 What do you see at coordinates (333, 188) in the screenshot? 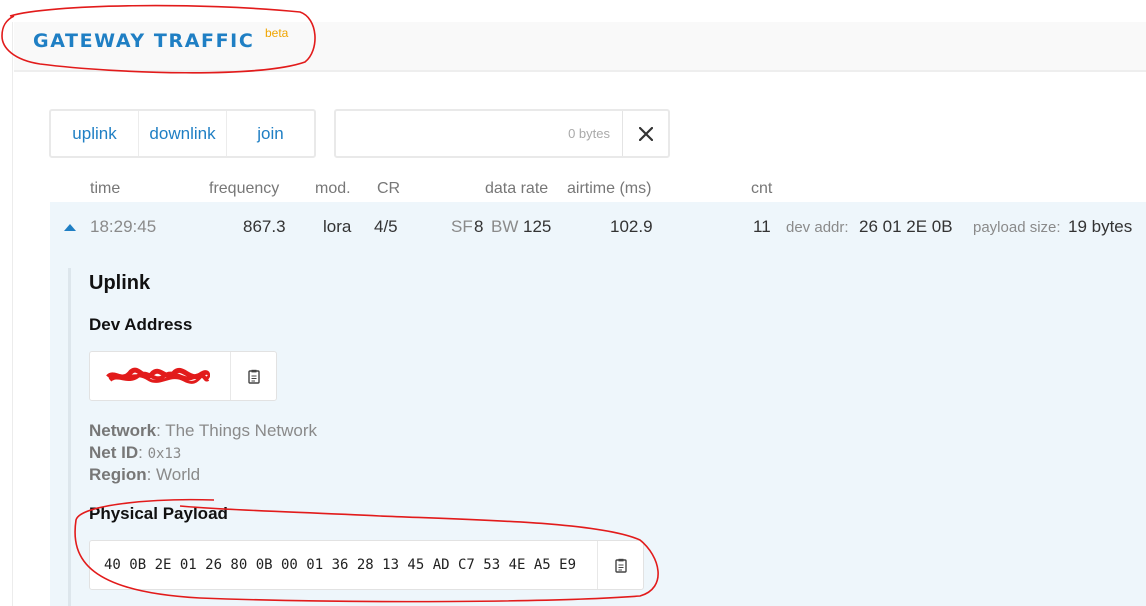
I see `column-header-modulation: mod.` at bounding box center [333, 188].